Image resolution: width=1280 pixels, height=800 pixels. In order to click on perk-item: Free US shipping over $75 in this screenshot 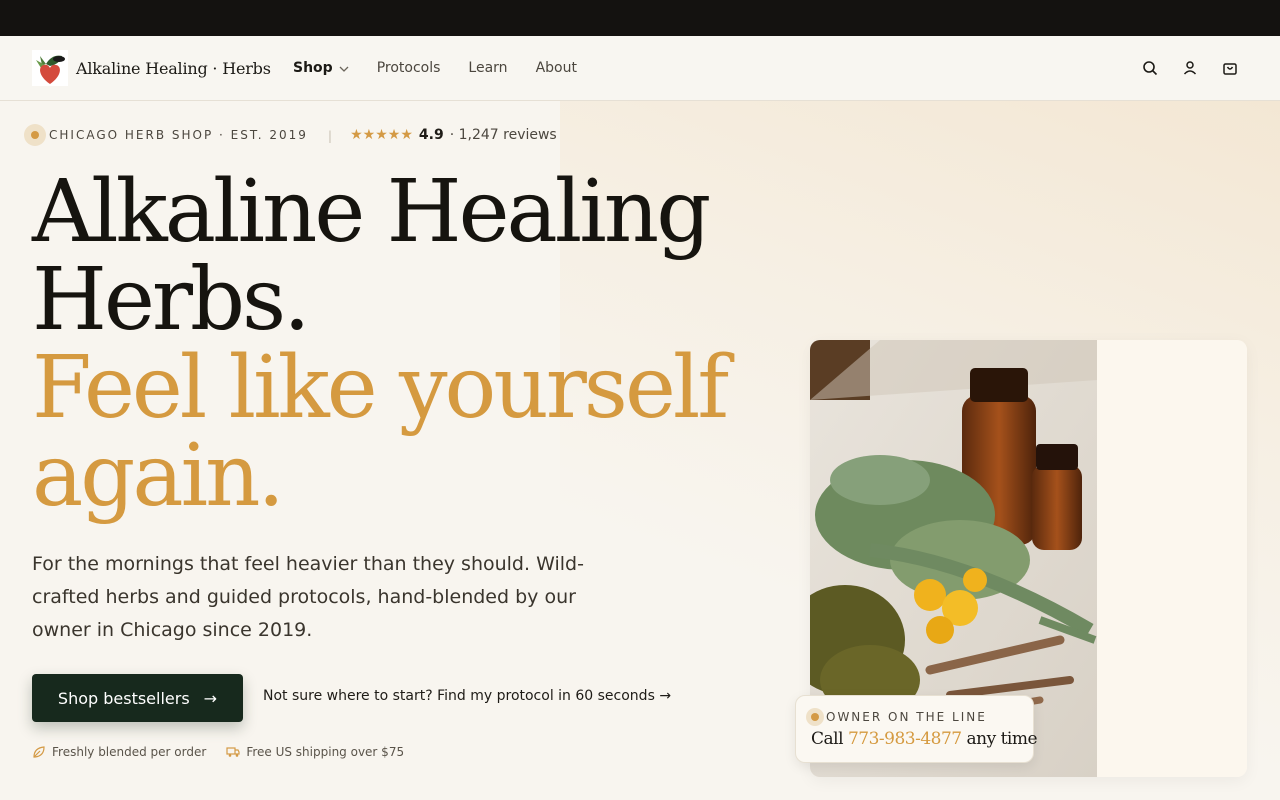, I will do `click(315, 752)`.